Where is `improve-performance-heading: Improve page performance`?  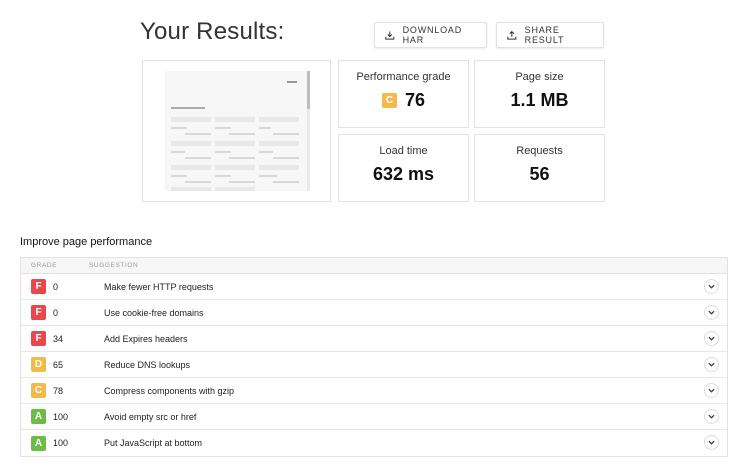 improve-performance-heading: Improve page performance is located at coordinates (86, 242).